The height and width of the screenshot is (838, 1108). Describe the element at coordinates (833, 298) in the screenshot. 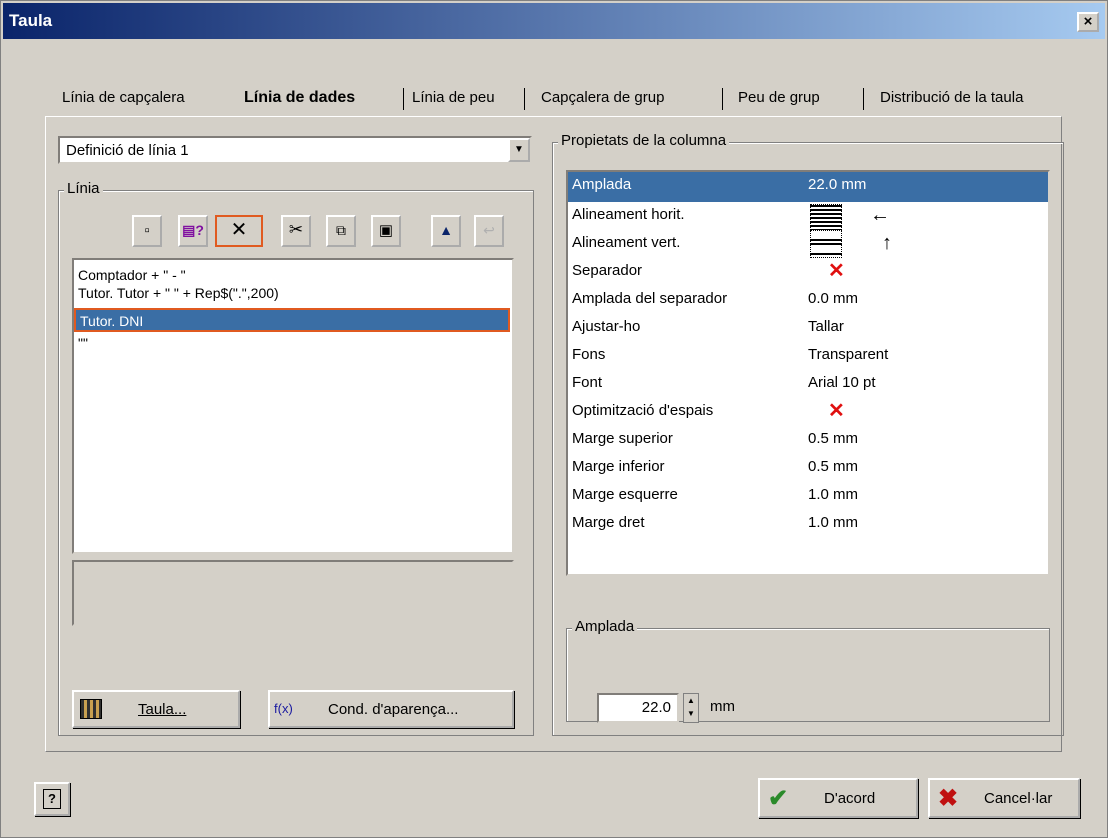

I see `property-value: 0.0 mm` at that location.